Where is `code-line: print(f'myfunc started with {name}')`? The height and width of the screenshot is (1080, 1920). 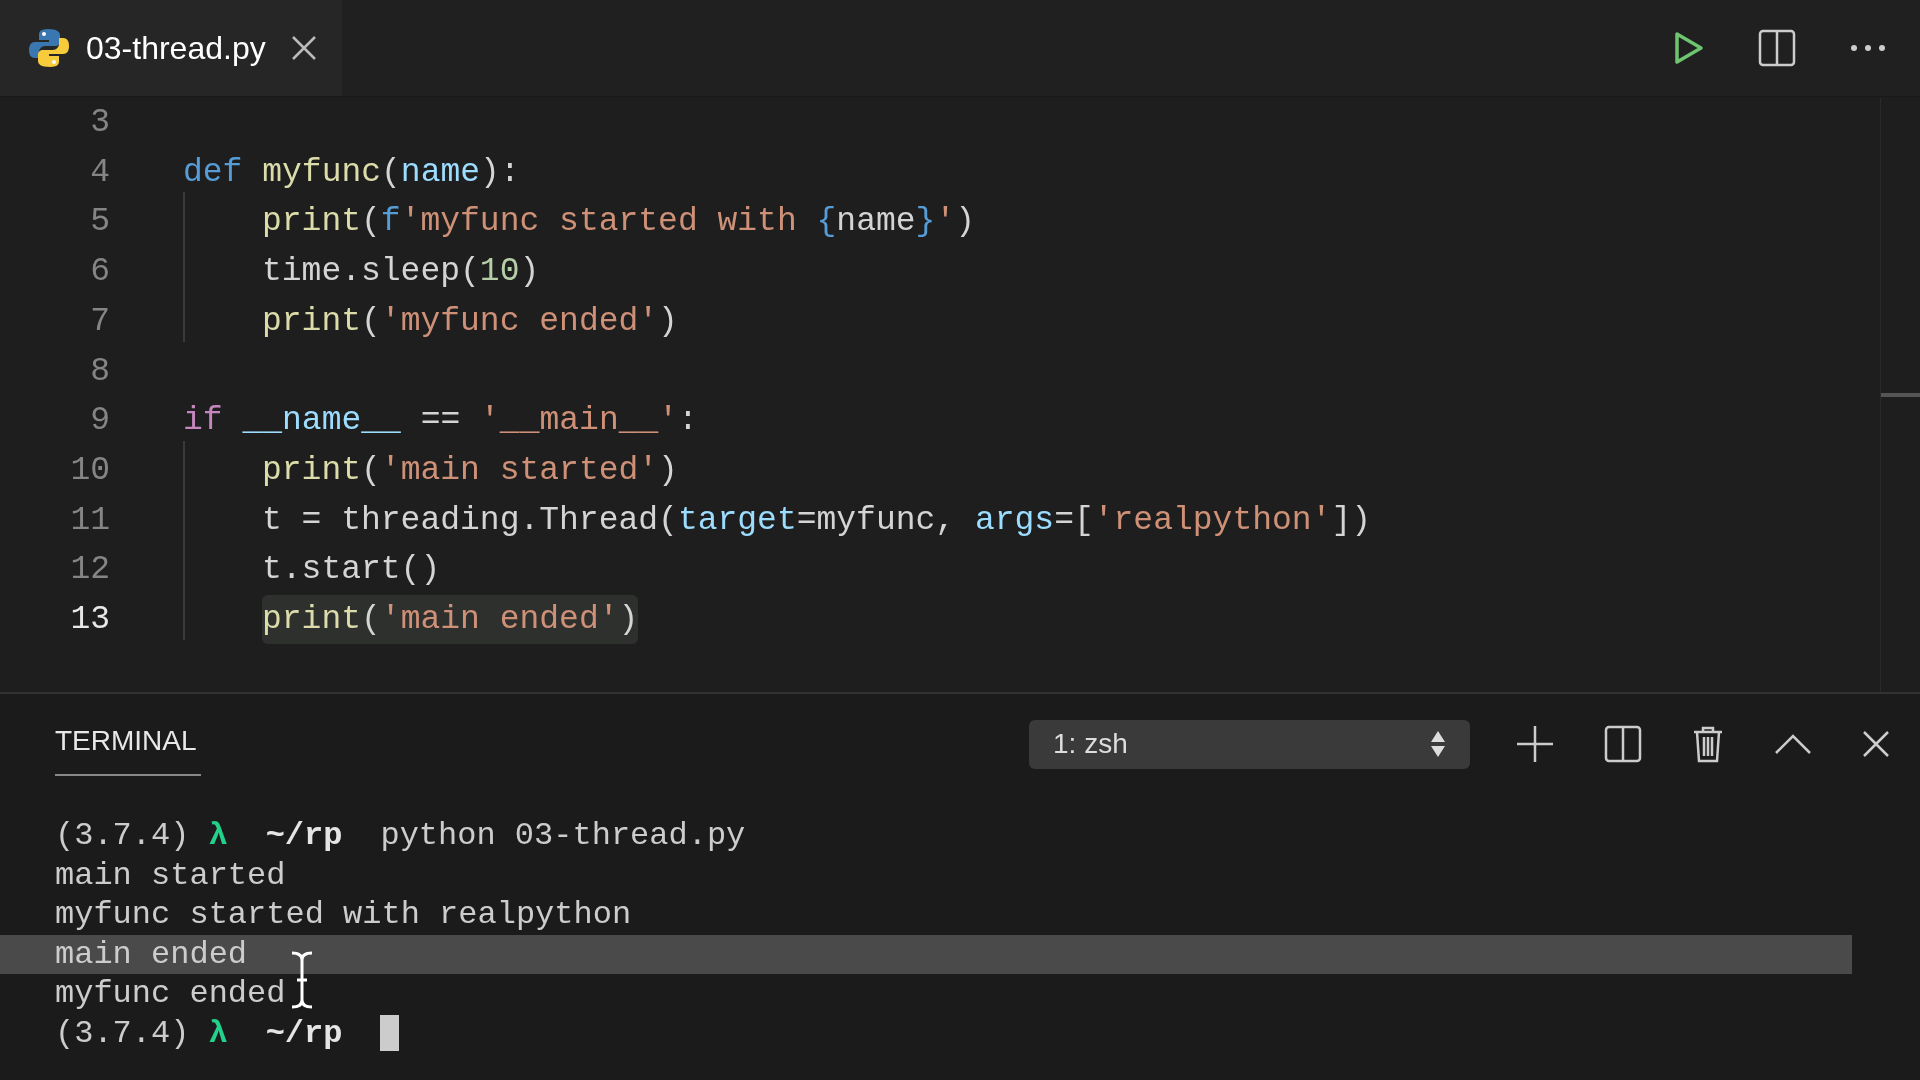
code-line: print(f'myfunc started with {name}') is located at coordinates (618, 222).